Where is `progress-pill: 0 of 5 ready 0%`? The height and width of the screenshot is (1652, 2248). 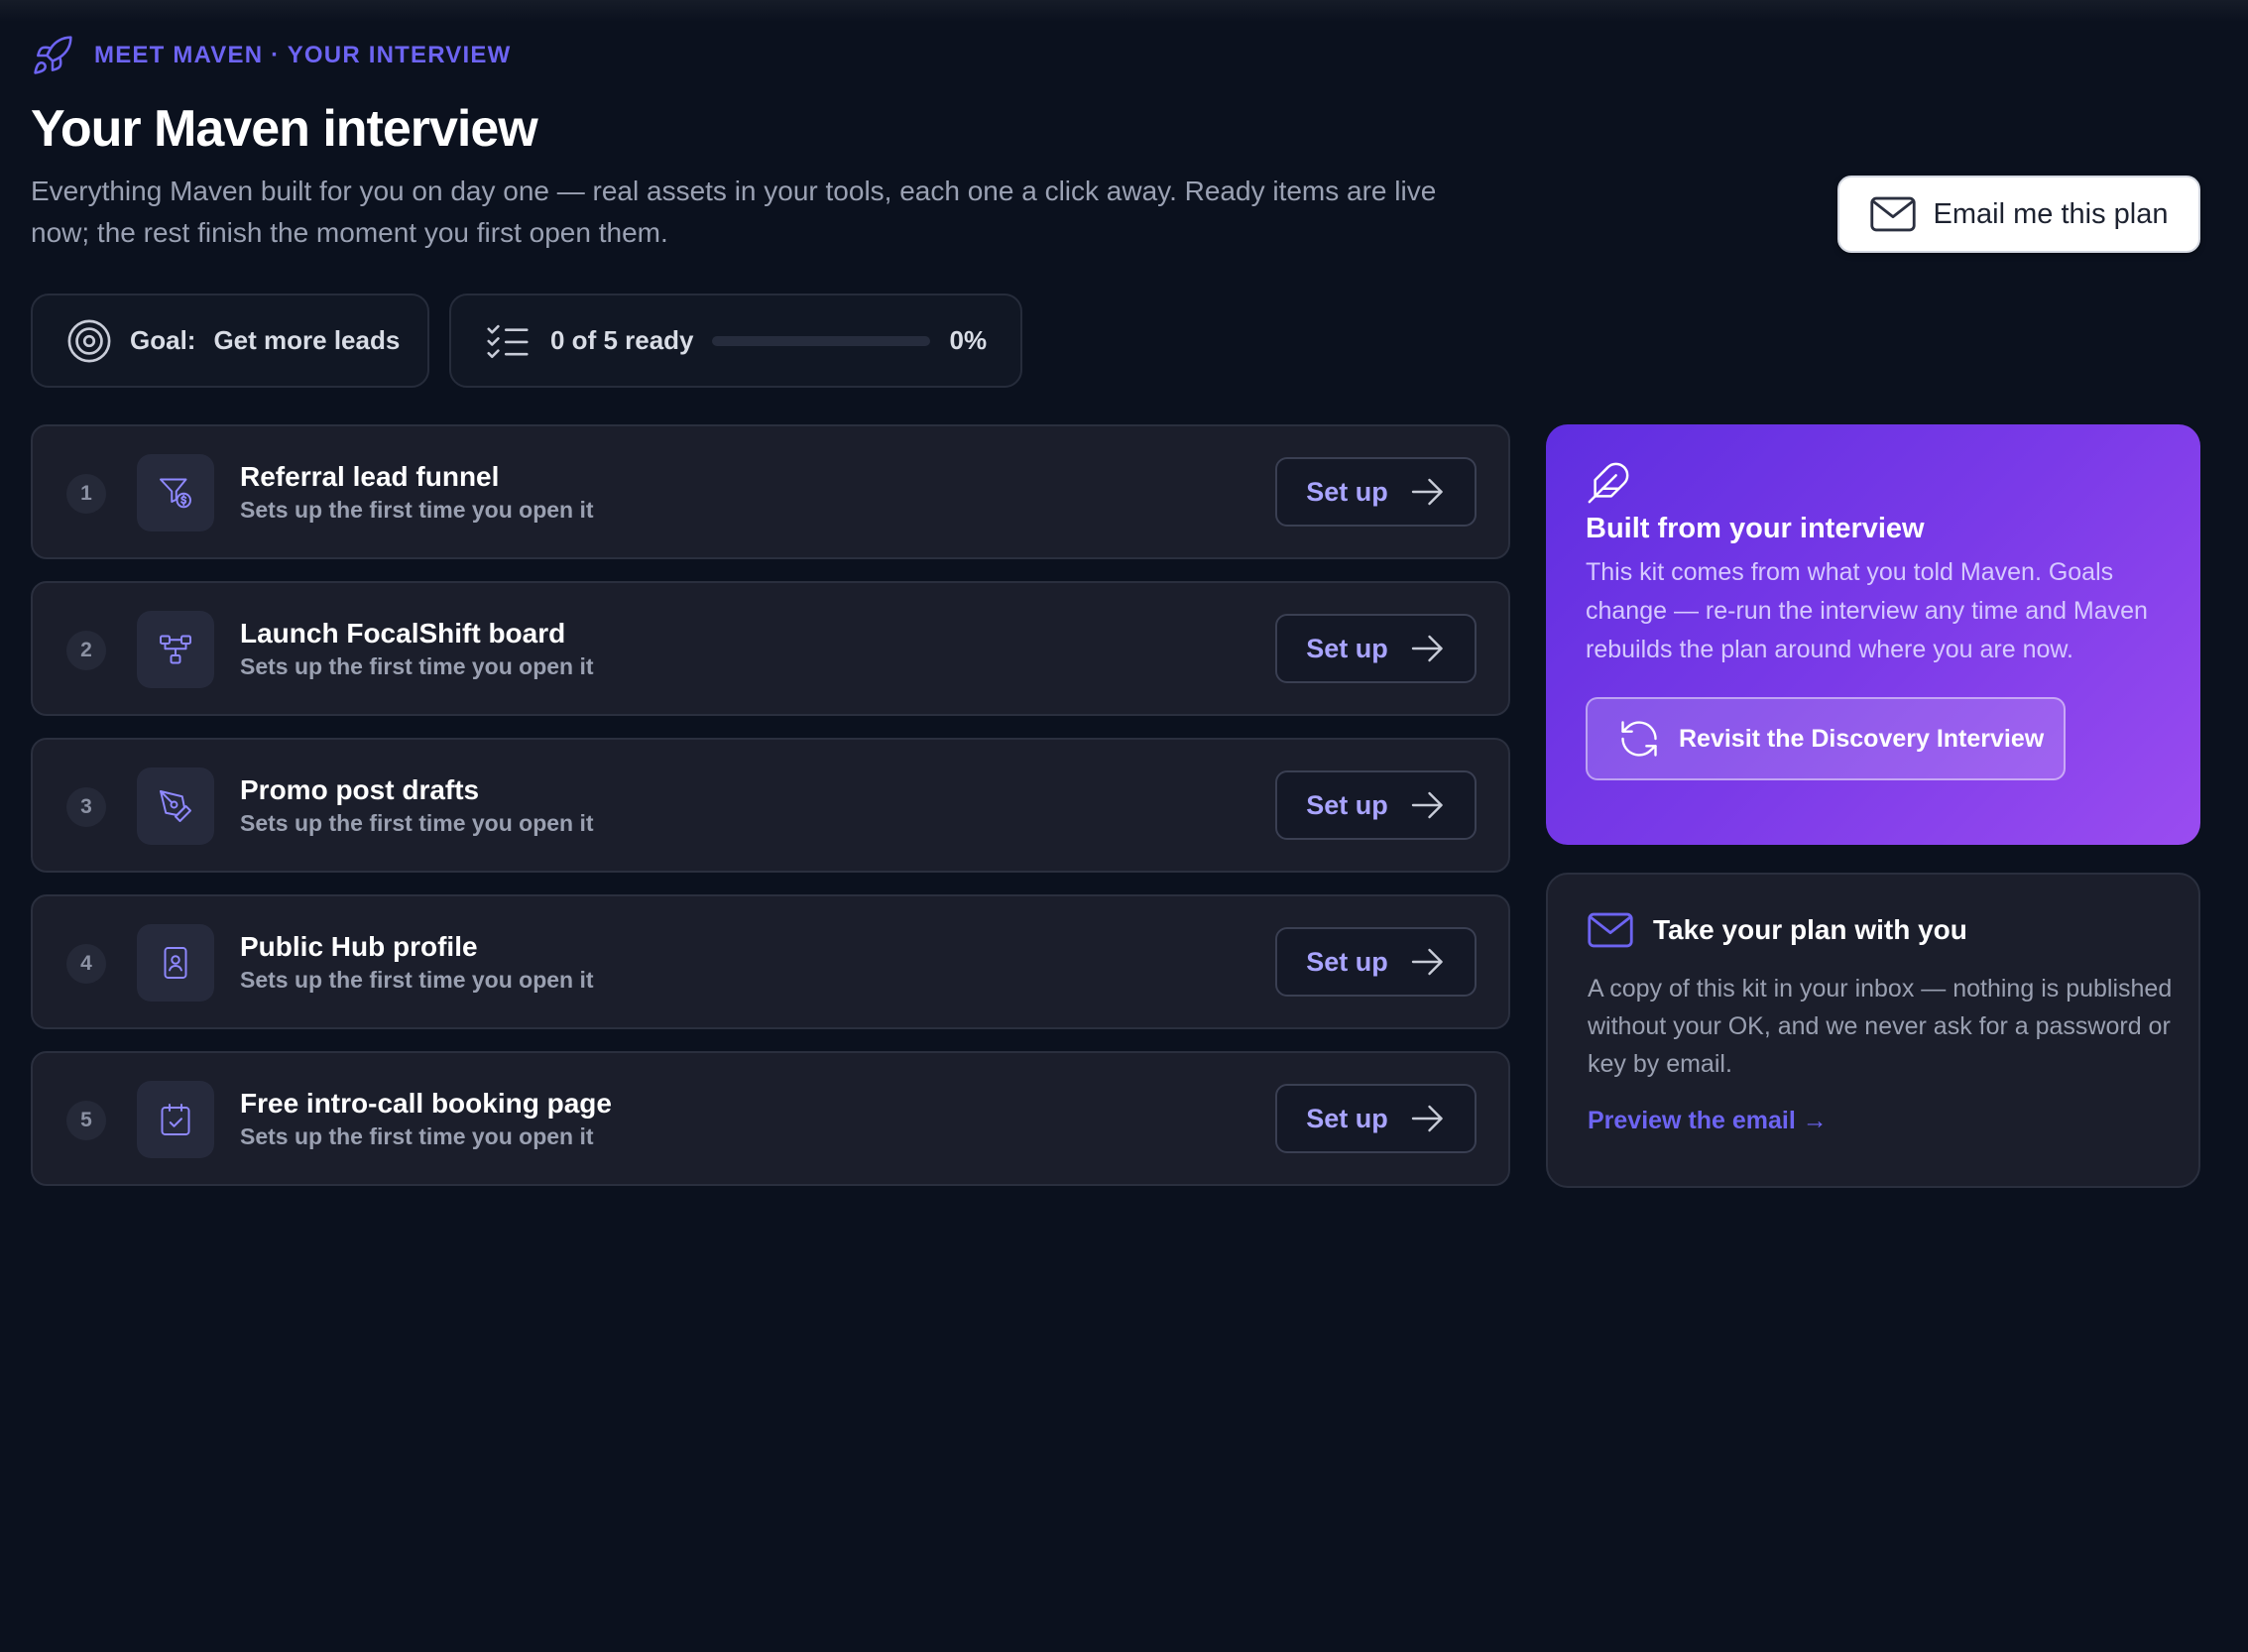 progress-pill: 0 of 5 ready 0% is located at coordinates (735, 341).